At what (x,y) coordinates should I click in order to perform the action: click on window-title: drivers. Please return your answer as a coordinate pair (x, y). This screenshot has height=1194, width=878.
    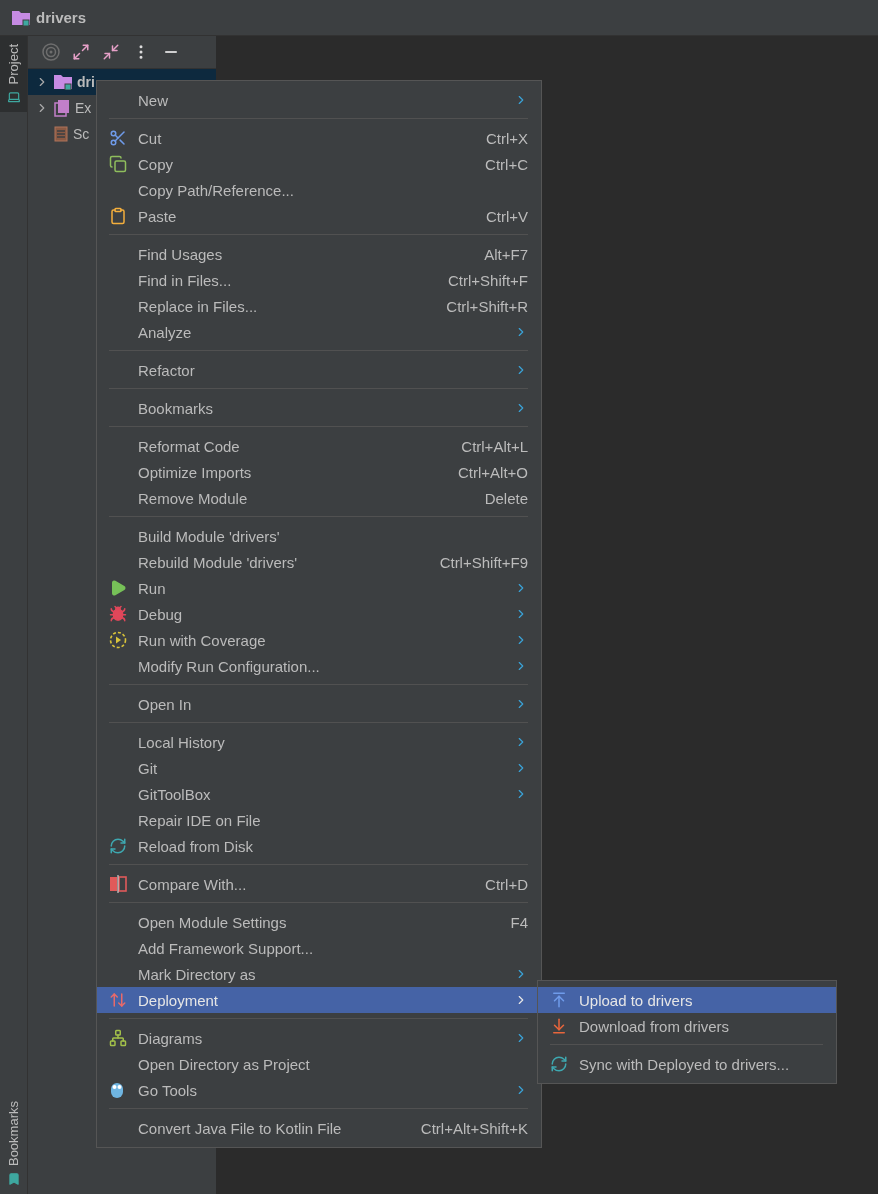
    Looking at the image, I should click on (61, 17).